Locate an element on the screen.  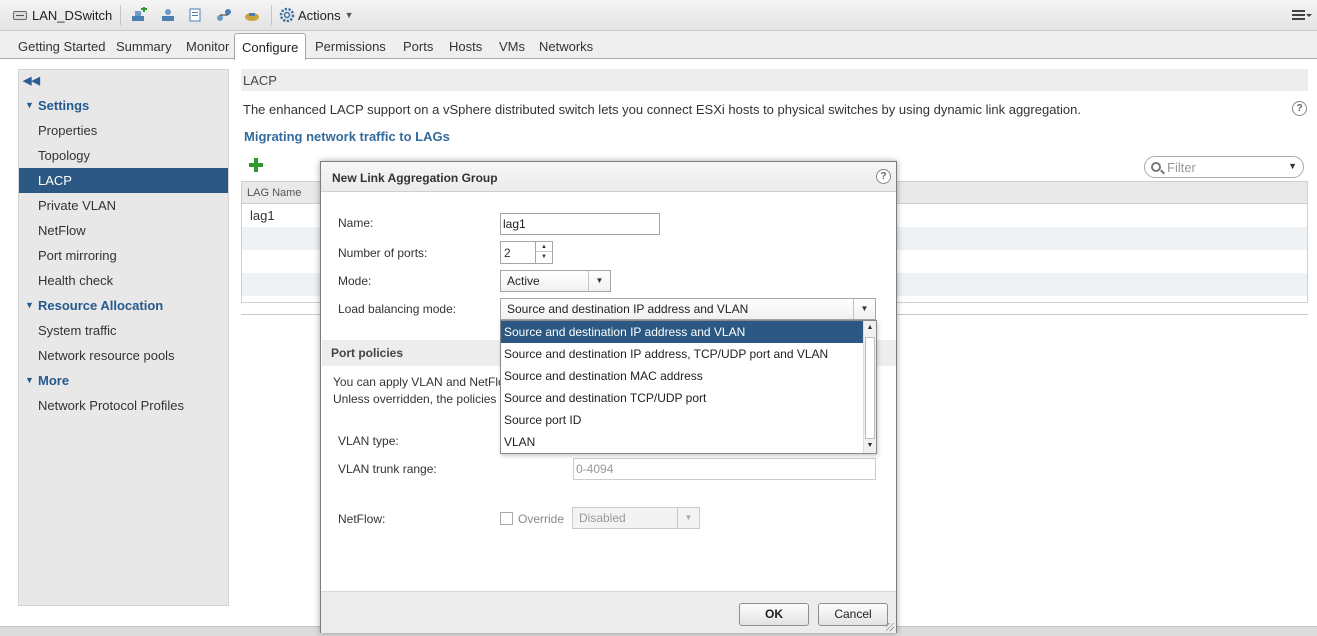
distributed-switch-icon is located at coordinates (20, 15).